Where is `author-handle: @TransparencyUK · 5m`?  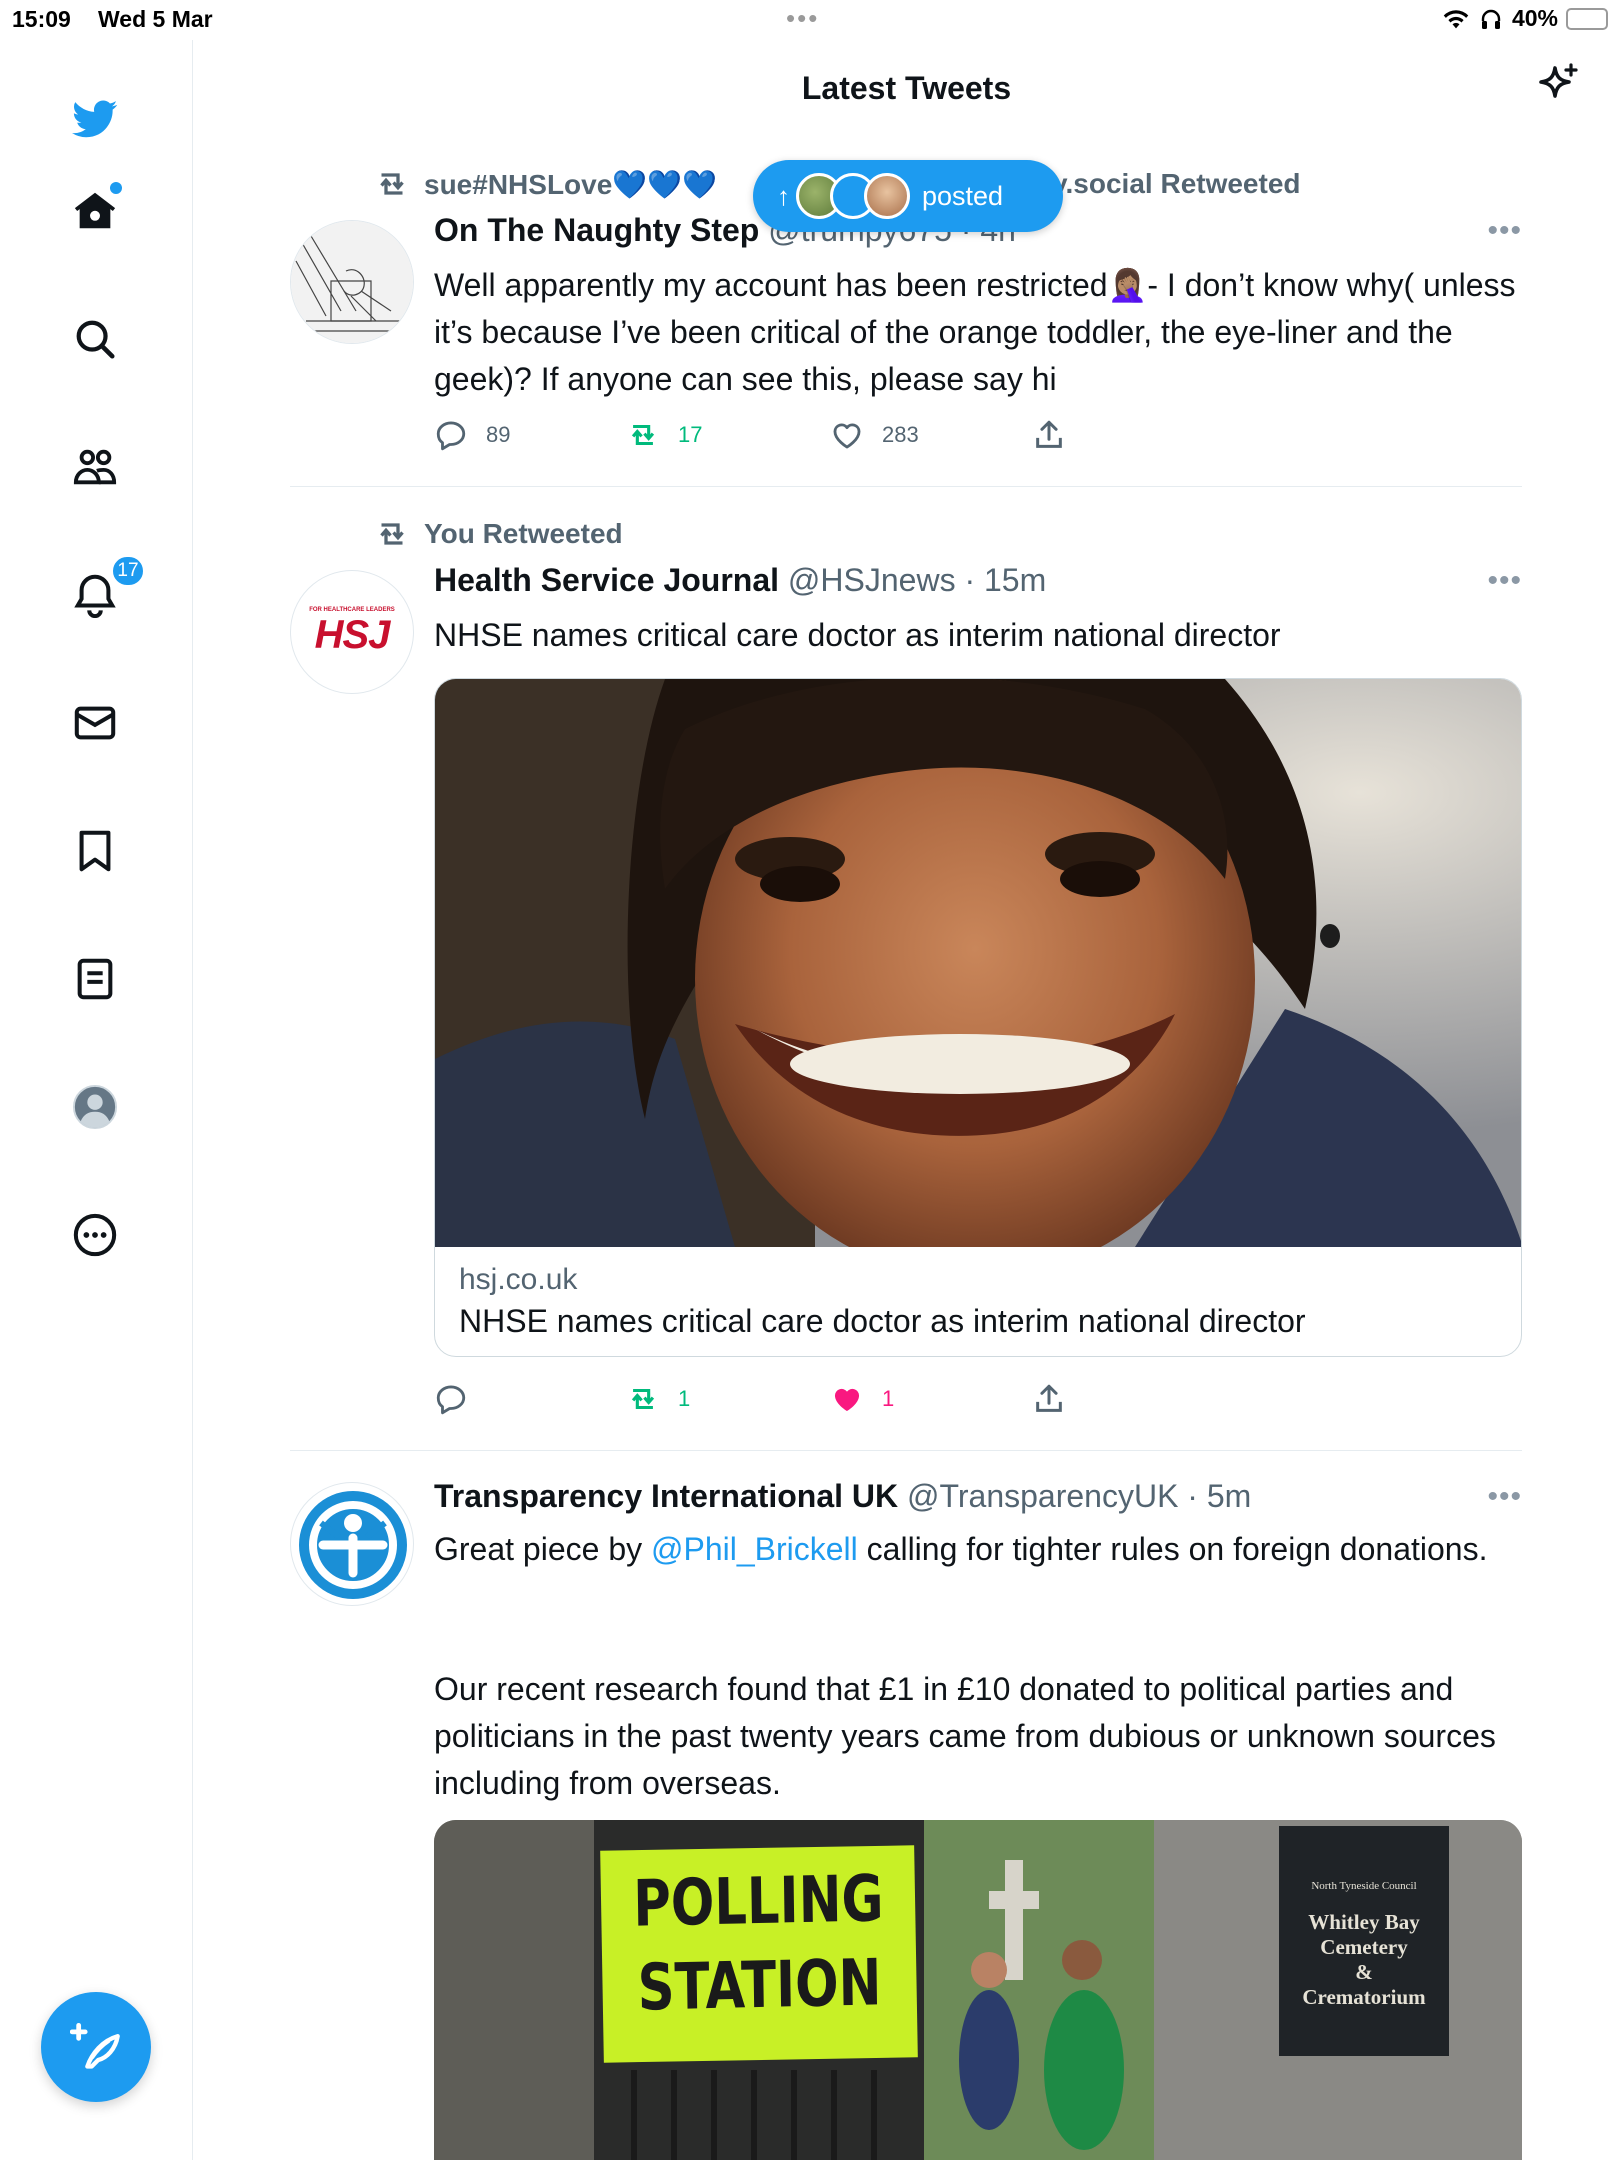 author-handle: @TransparencyUK · 5m is located at coordinates (1079, 1496).